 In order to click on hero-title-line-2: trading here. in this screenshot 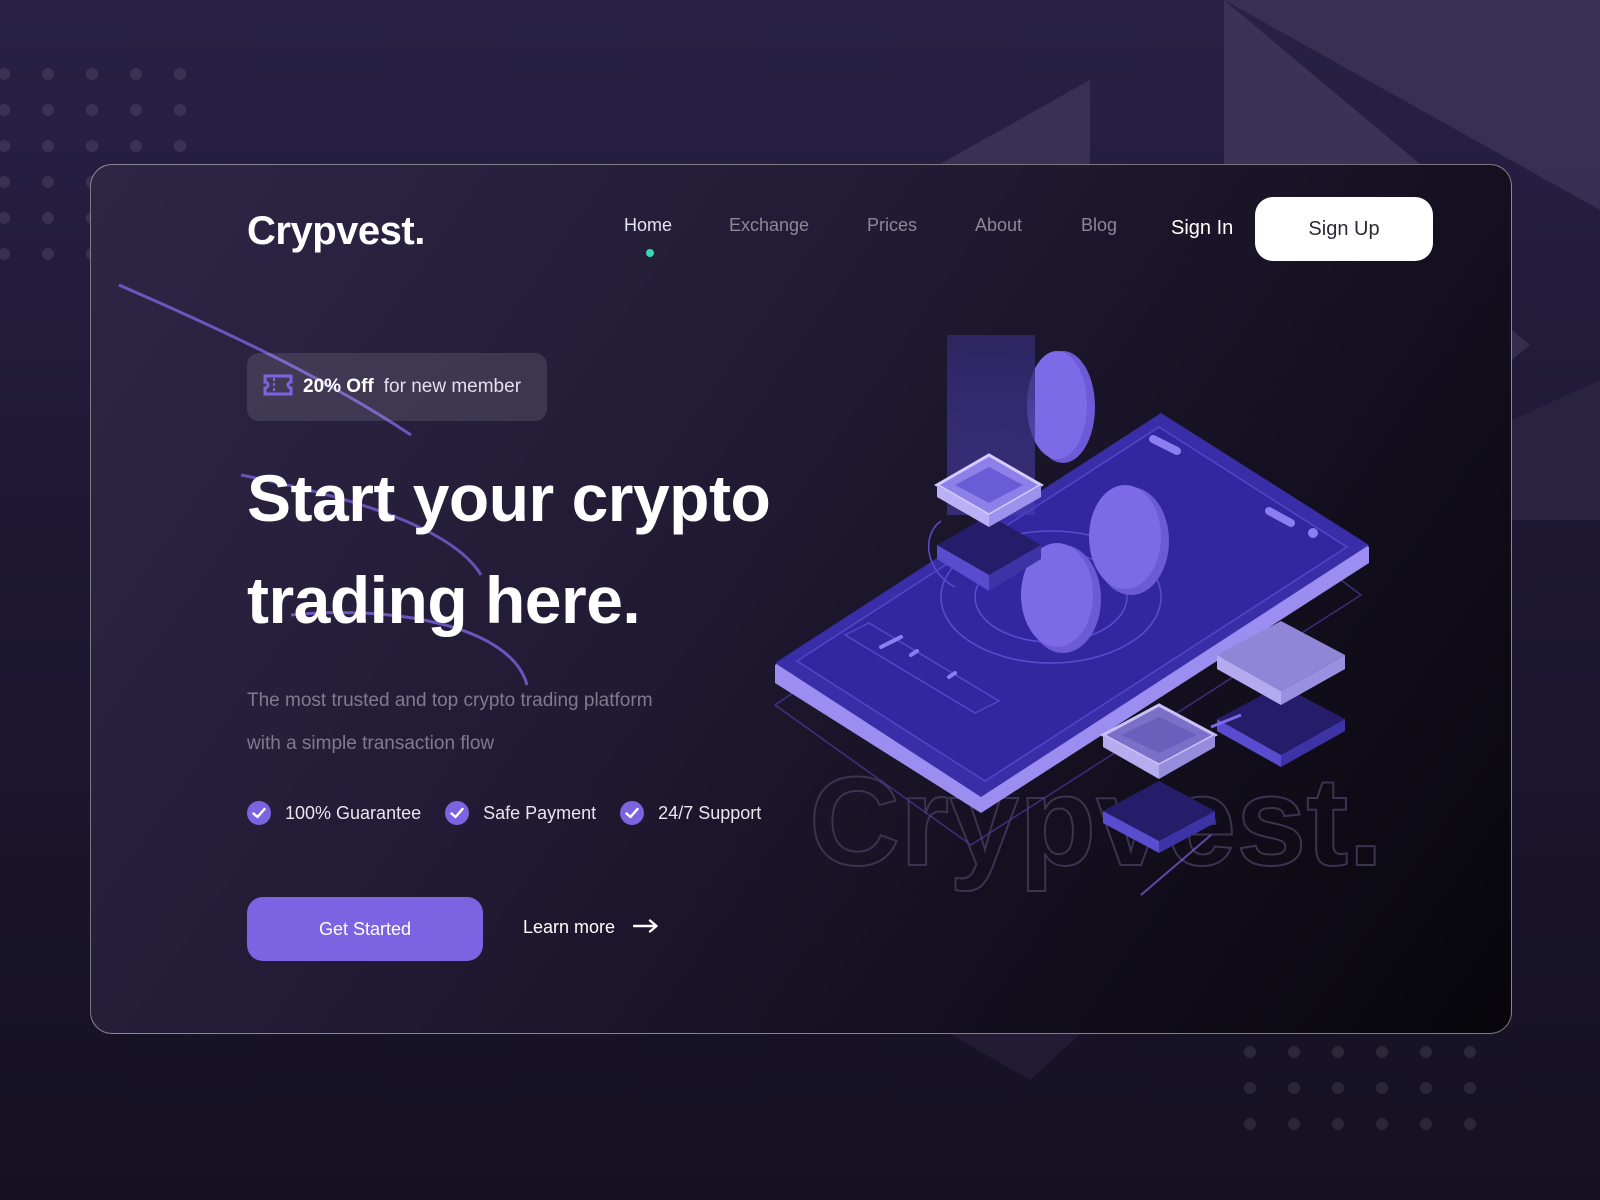, I will do `click(444, 600)`.